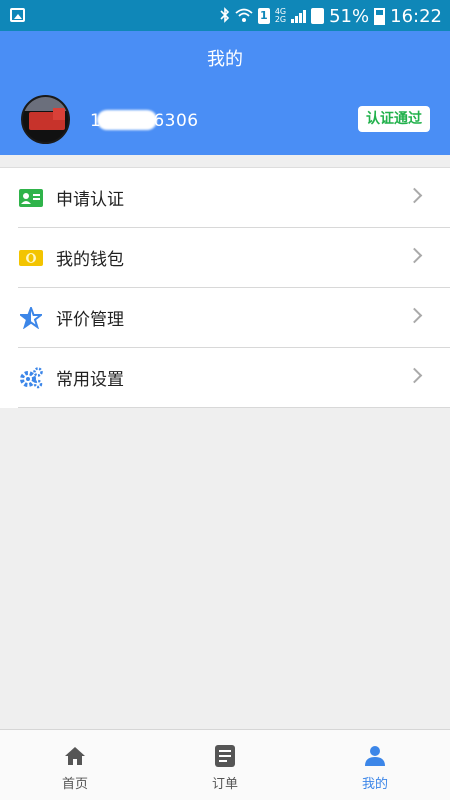  I want to click on phone-number: 1 6306, so click(144, 120).